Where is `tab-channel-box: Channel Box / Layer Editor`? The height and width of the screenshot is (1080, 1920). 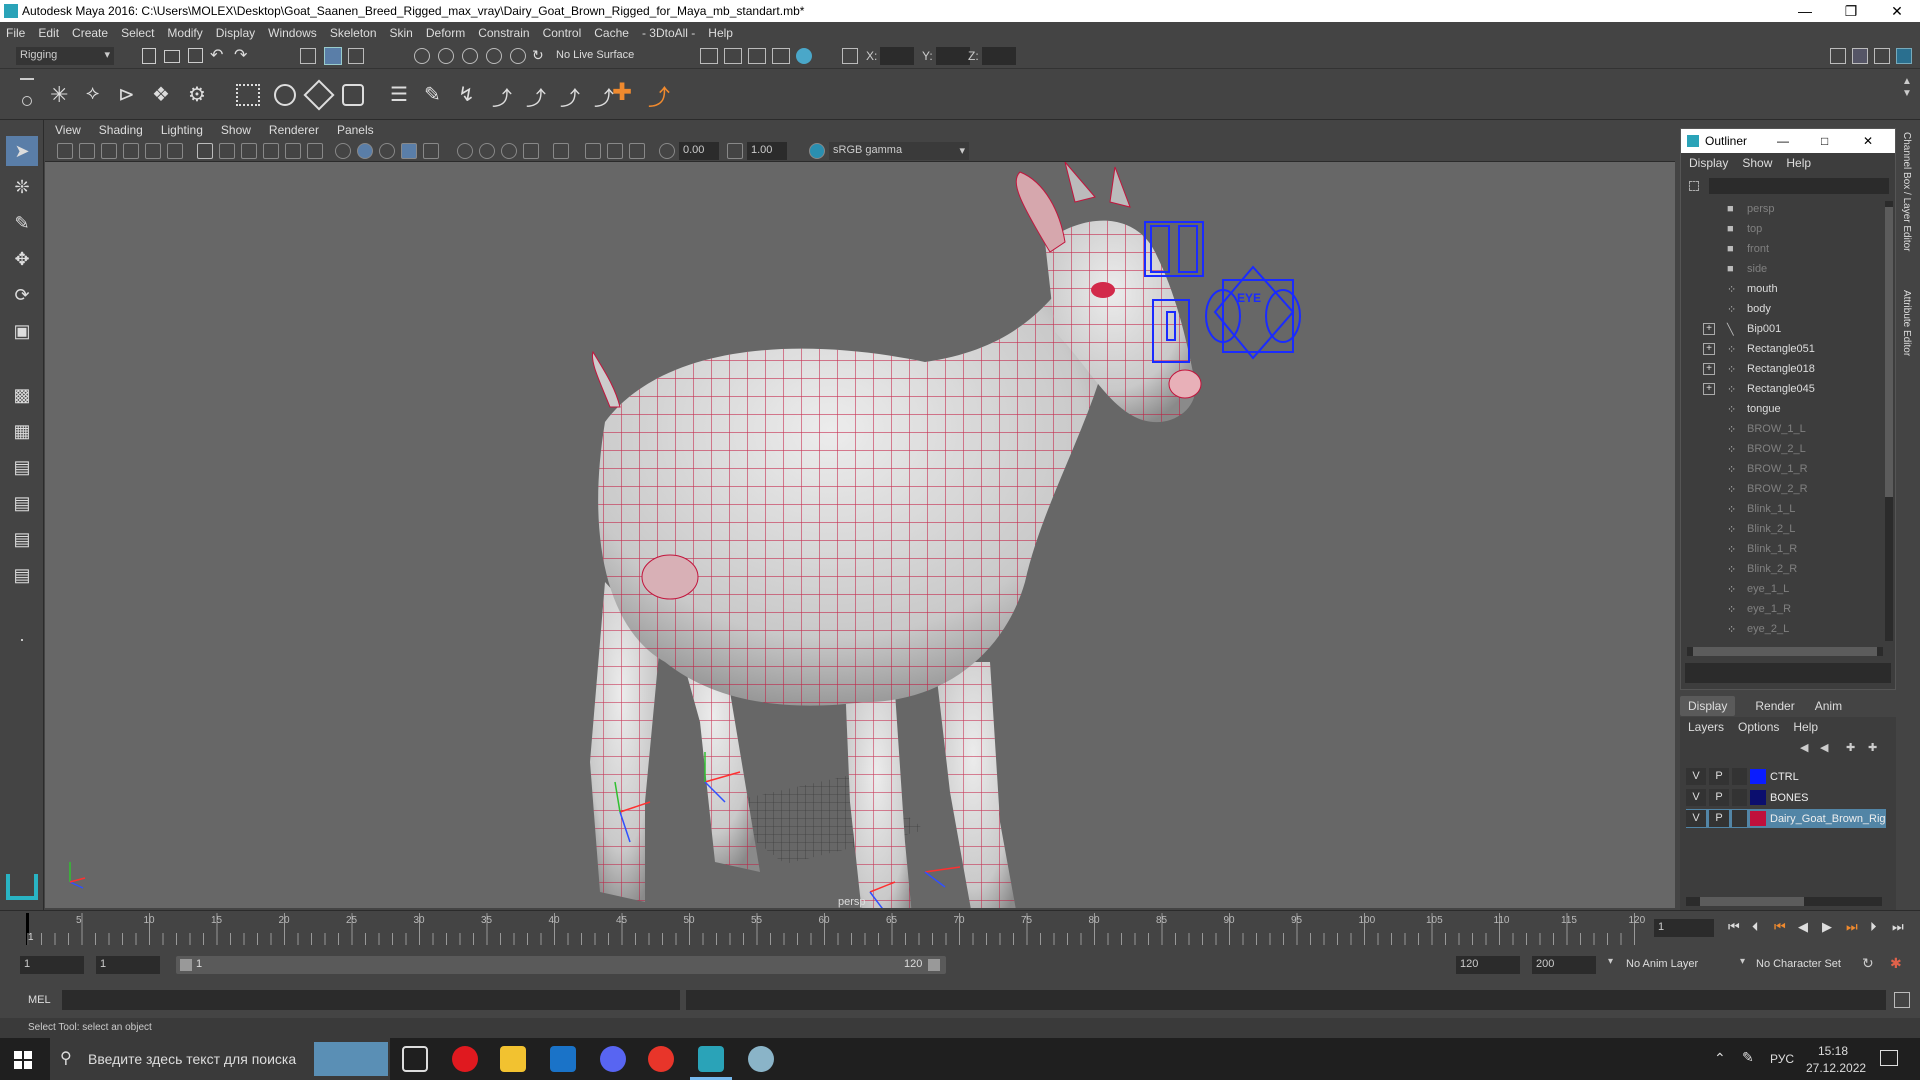
tab-channel-box: Channel Box / Layer Editor is located at coordinates (1906, 192).